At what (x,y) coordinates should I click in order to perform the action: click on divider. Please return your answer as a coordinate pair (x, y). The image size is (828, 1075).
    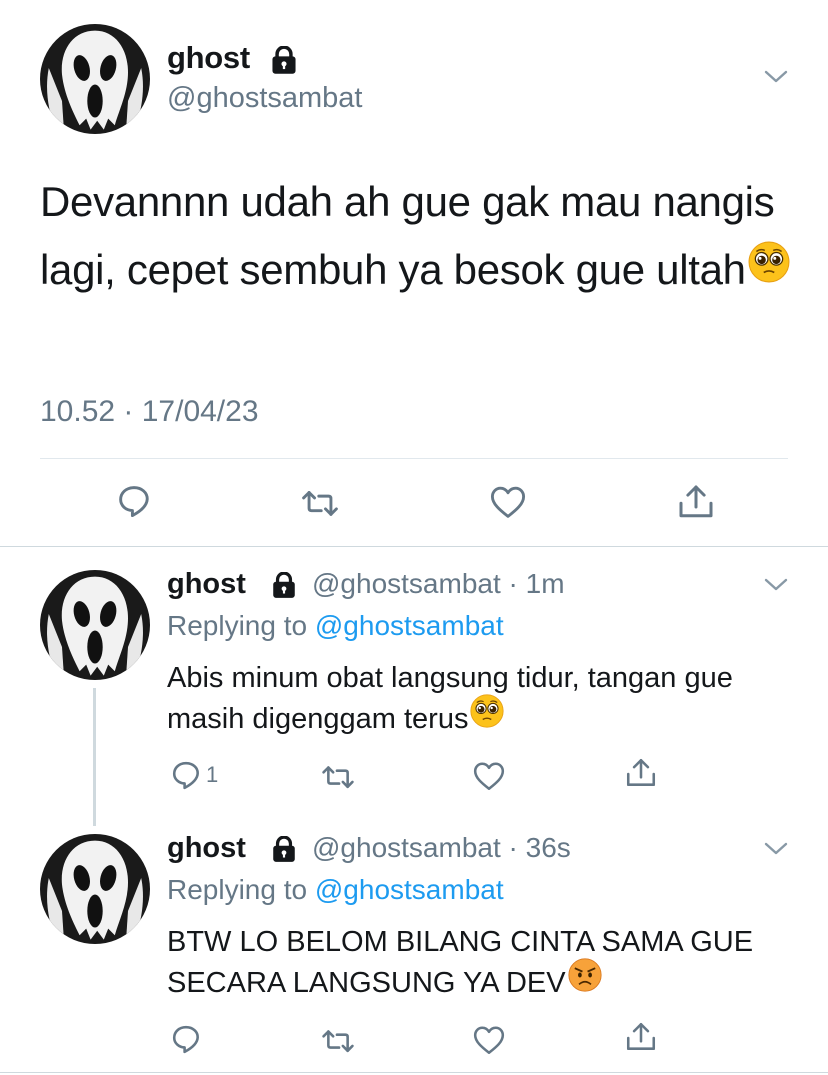
    Looking at the image, I should click on (414, 458).